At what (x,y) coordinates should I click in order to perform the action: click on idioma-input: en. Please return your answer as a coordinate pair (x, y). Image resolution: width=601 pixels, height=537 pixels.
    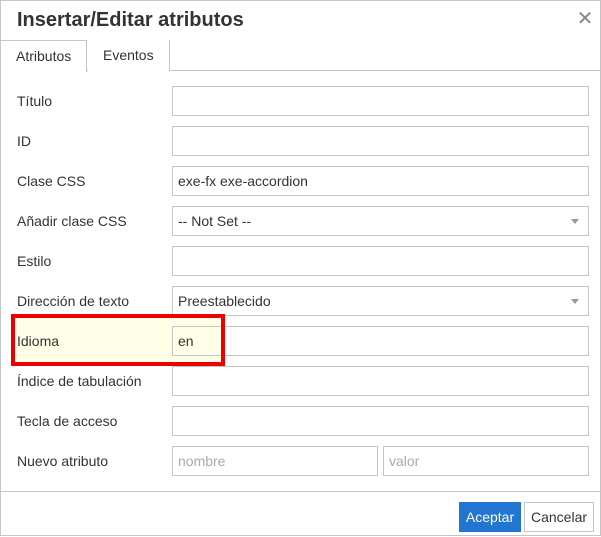
    Looking at the image, I should click on (380, 341).